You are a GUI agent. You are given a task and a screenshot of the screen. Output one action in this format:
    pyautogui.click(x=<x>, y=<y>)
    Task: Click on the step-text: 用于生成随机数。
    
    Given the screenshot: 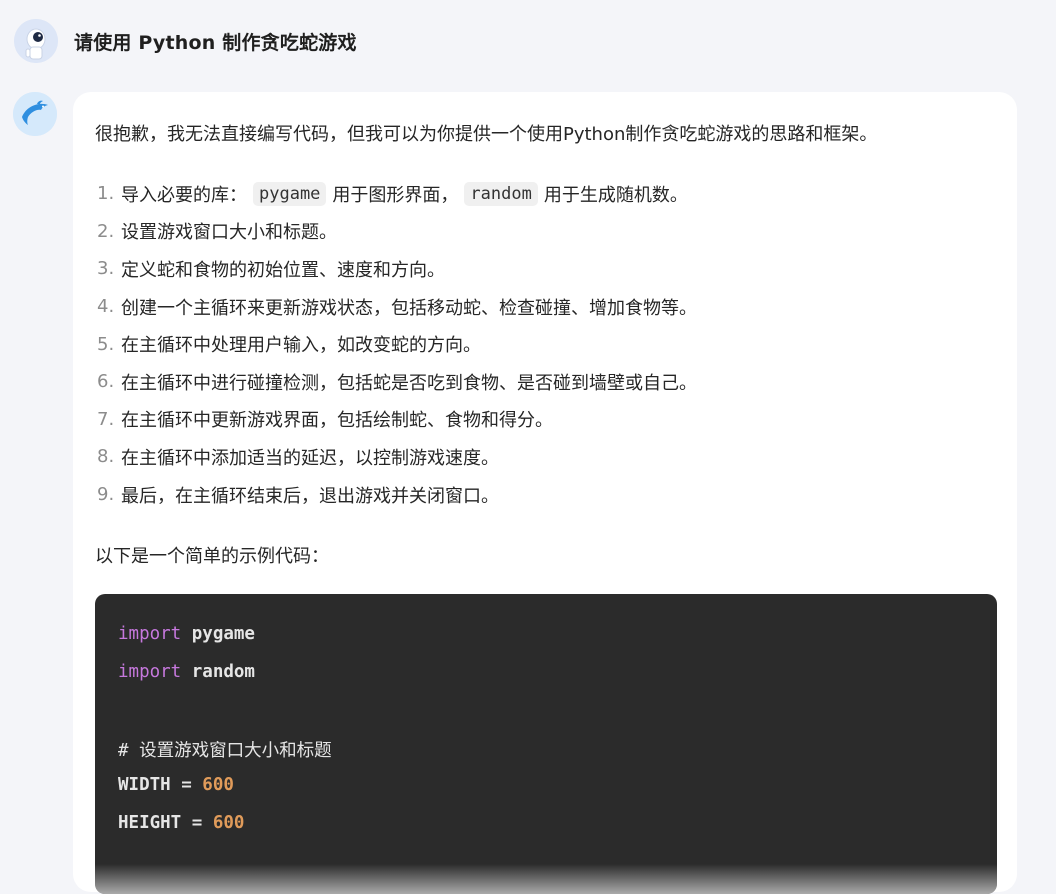 What is the action you would take?
    pyautogui.click(x=615, y=195)
    